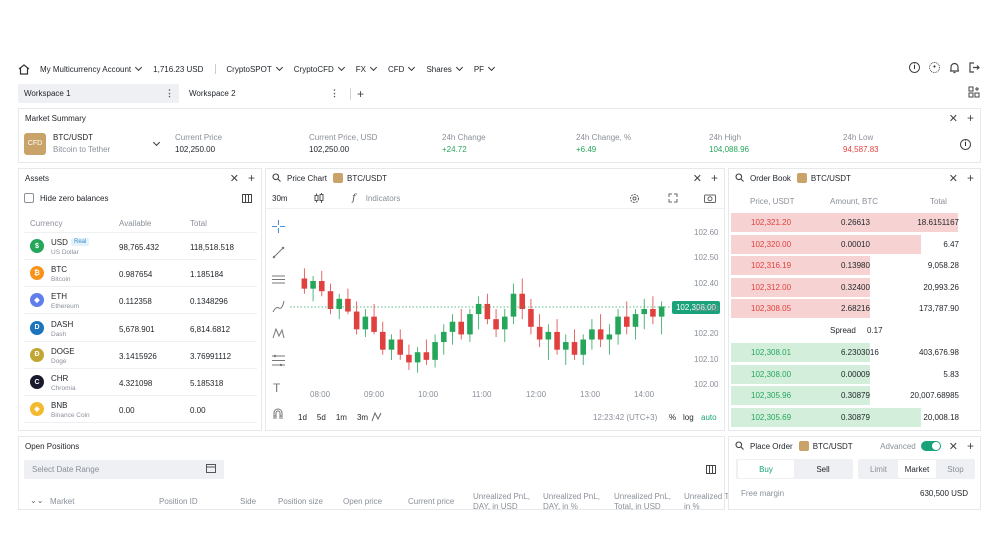 This screenshot has height=553, width=1000. I want to click on layout-grid-icon, so click(974, 93).